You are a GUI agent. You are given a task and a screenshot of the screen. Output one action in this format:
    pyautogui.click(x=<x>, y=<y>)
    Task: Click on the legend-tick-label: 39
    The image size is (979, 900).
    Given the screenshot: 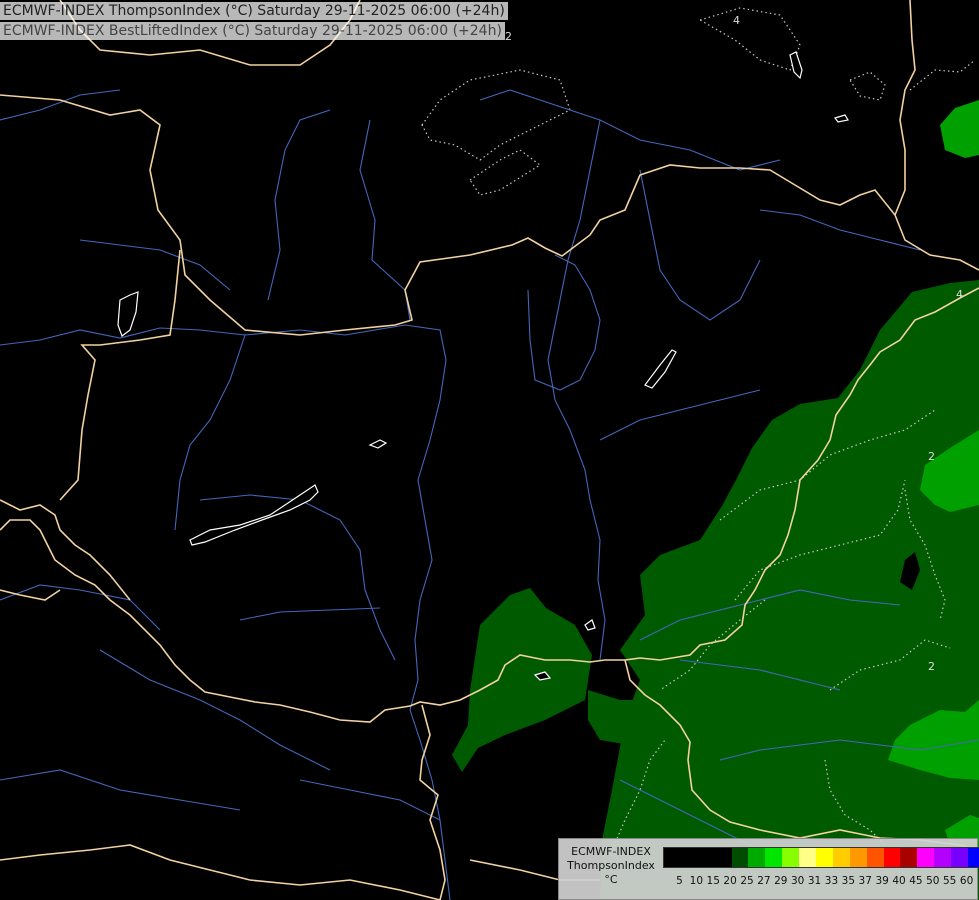 What is the action you would take?
    pyautogui.click(x=882, y=881)
    